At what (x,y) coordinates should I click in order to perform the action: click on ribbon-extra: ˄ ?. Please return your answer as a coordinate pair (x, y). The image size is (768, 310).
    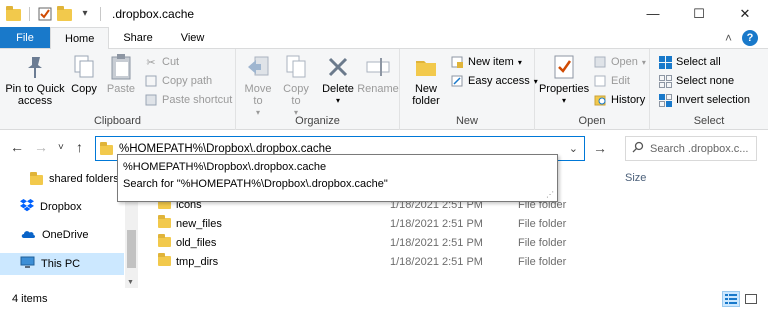
    Looking at the image, I should click on (746, 37).